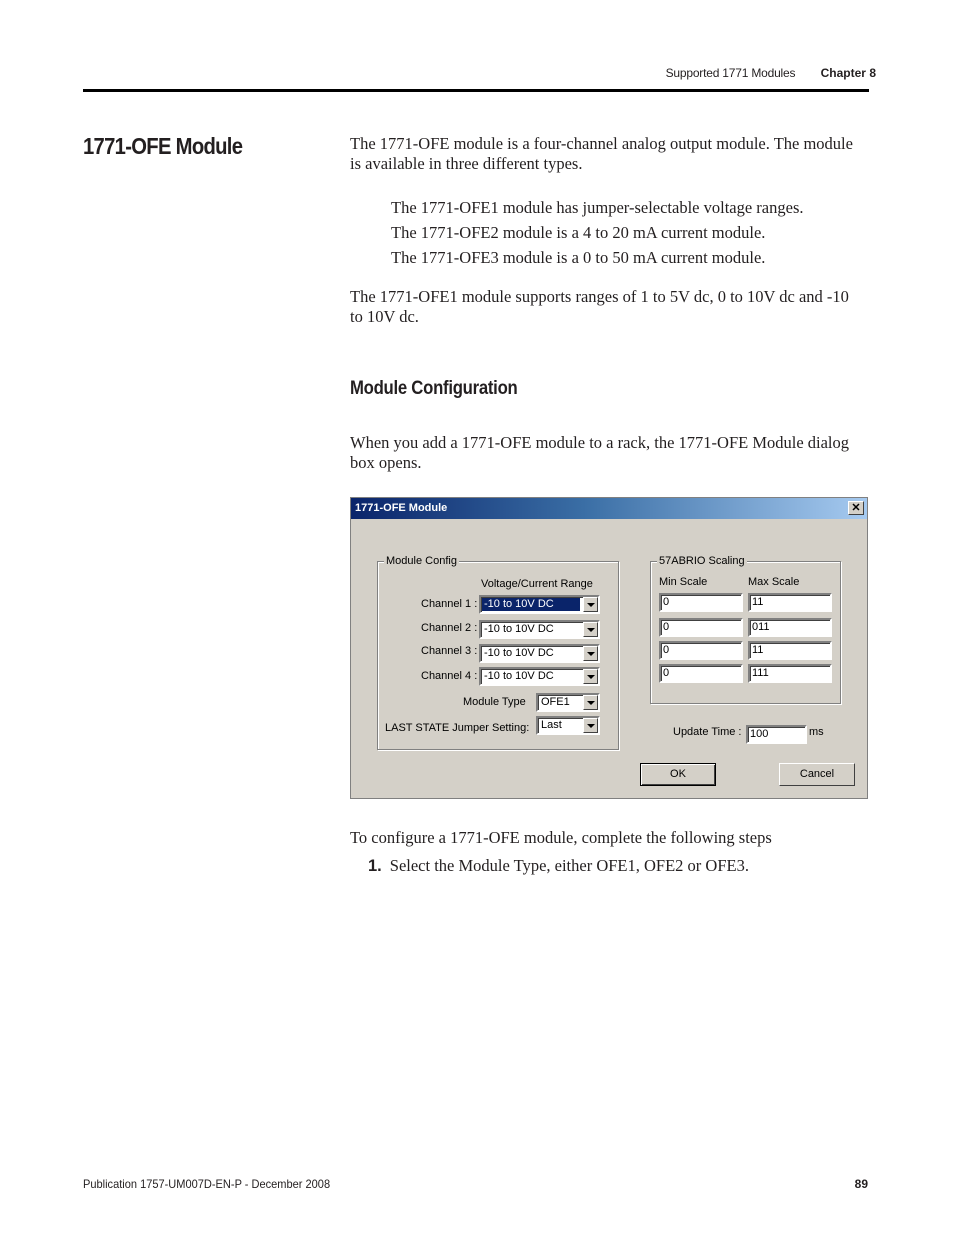 The image size is (954, 1235). What do you see at coordinates (760, 673) in the screenshot?
I see `max-scale-value: 111` at bounding box center [760, 673].